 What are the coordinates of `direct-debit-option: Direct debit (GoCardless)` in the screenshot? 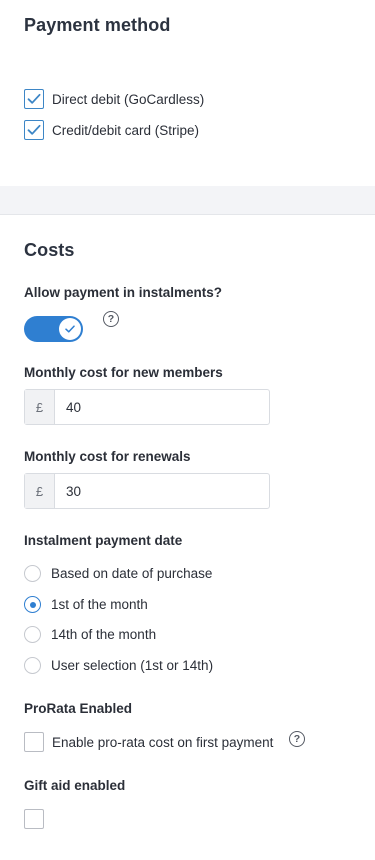 It's located at (114, 99).